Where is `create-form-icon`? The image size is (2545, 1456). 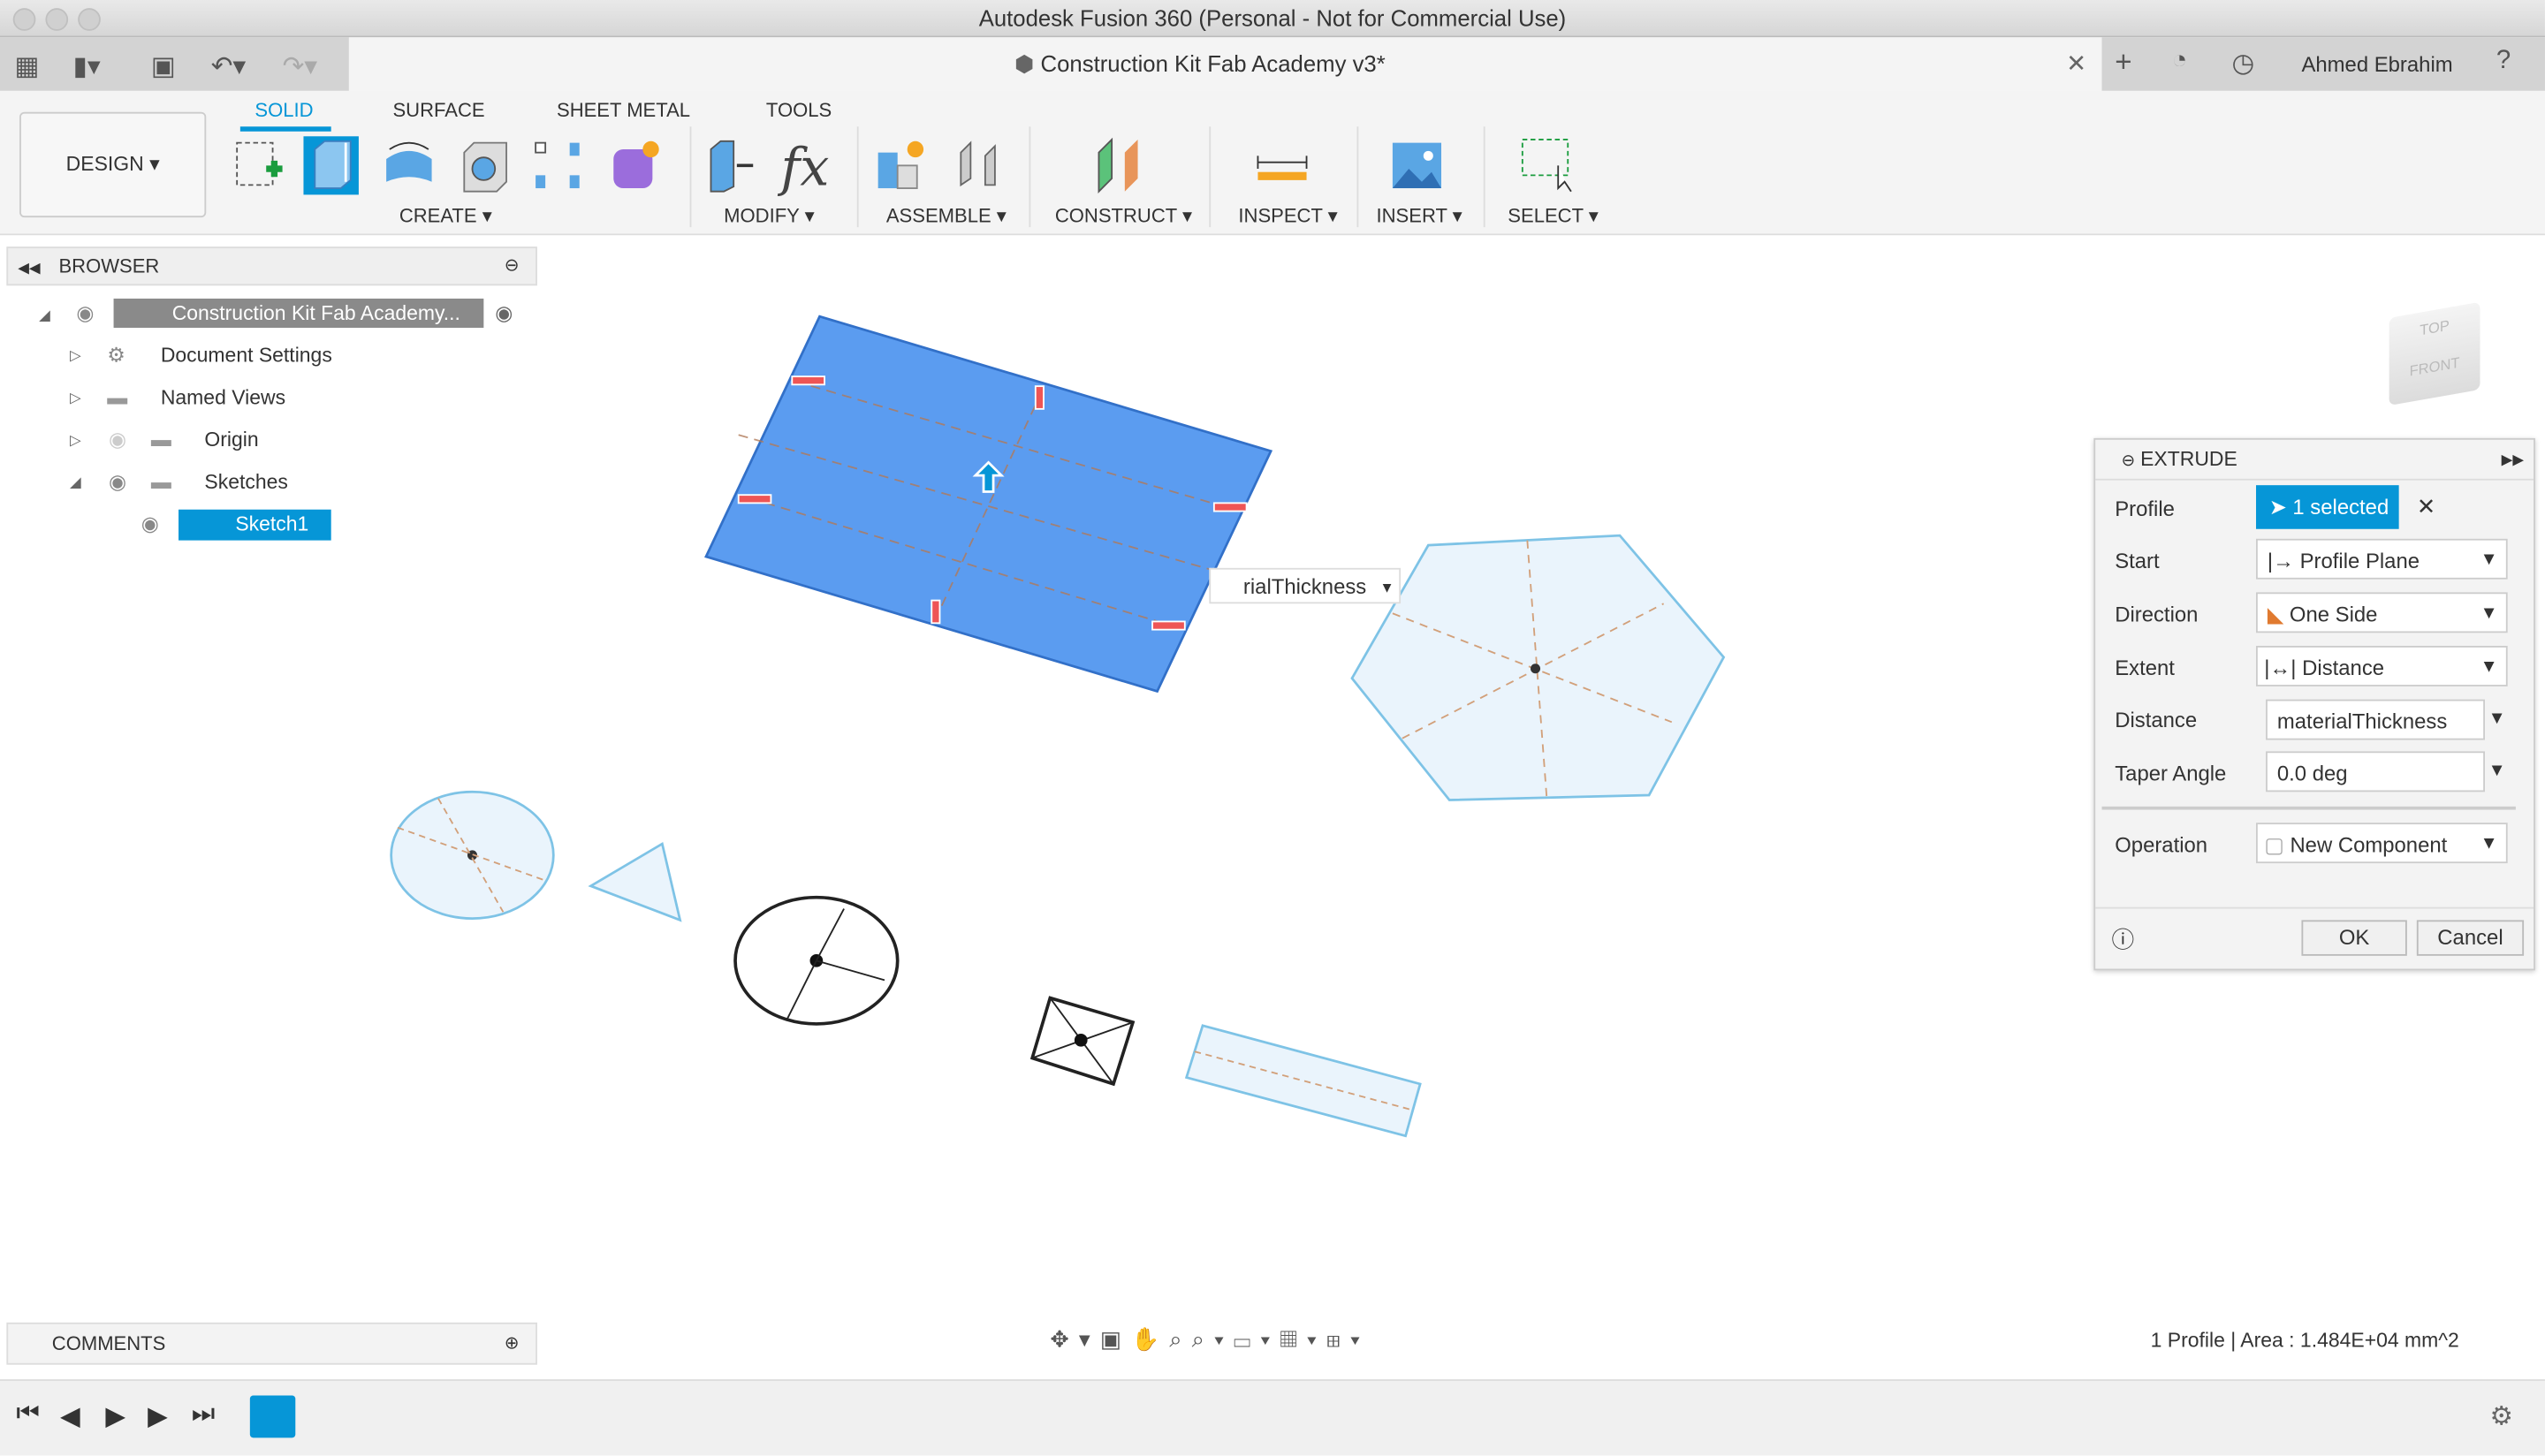 create-form-icon is located at coordinates (634, 165).